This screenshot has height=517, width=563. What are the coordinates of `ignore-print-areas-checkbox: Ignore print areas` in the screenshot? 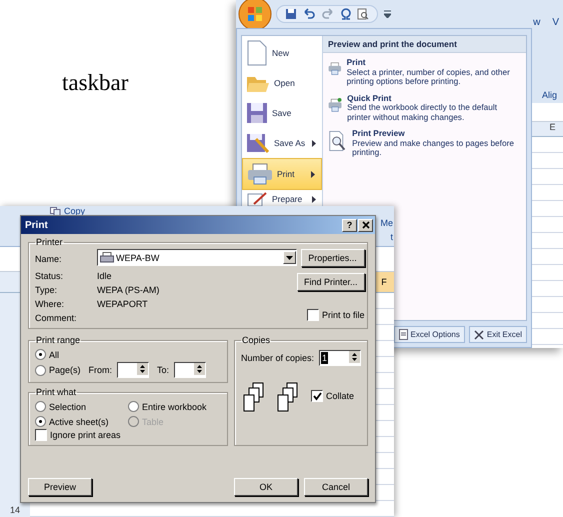 It's located at (128, 435).